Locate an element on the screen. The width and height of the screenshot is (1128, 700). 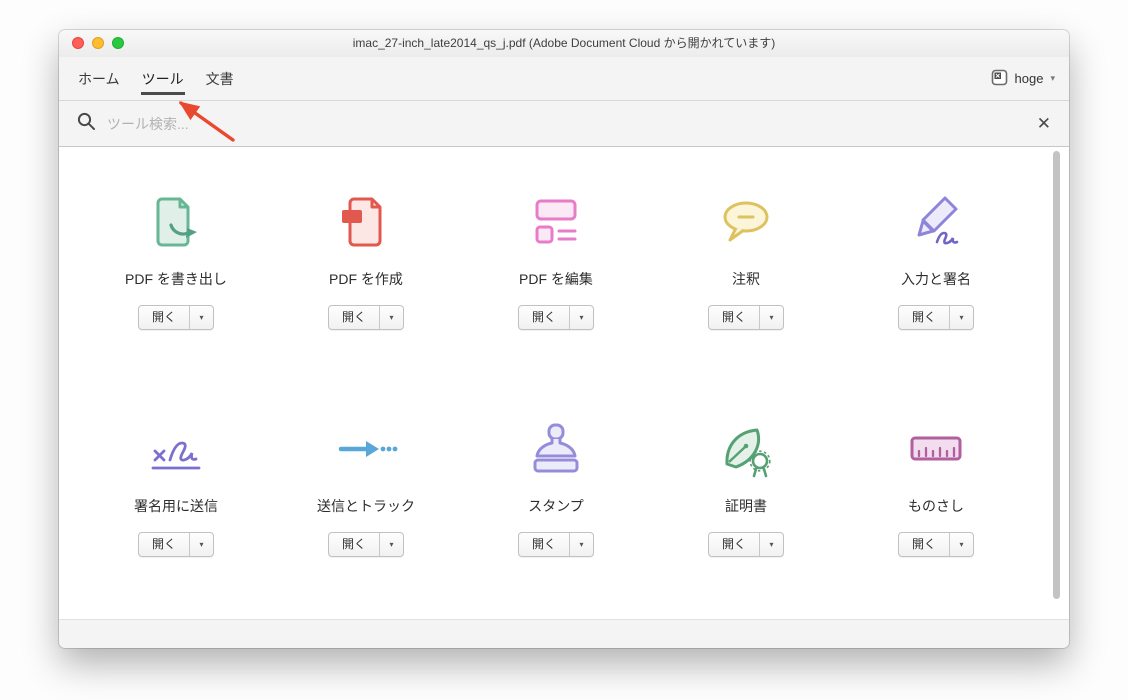
tool-label: 証明書 is located at coordinates (746, 506).